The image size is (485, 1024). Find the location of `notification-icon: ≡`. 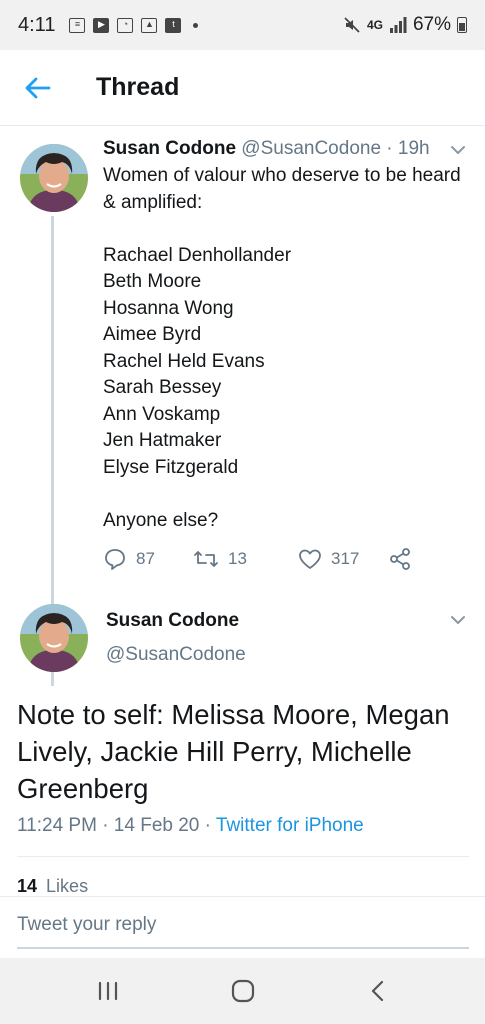

notification-icon: ≡ is located at coordinates (77, 25).